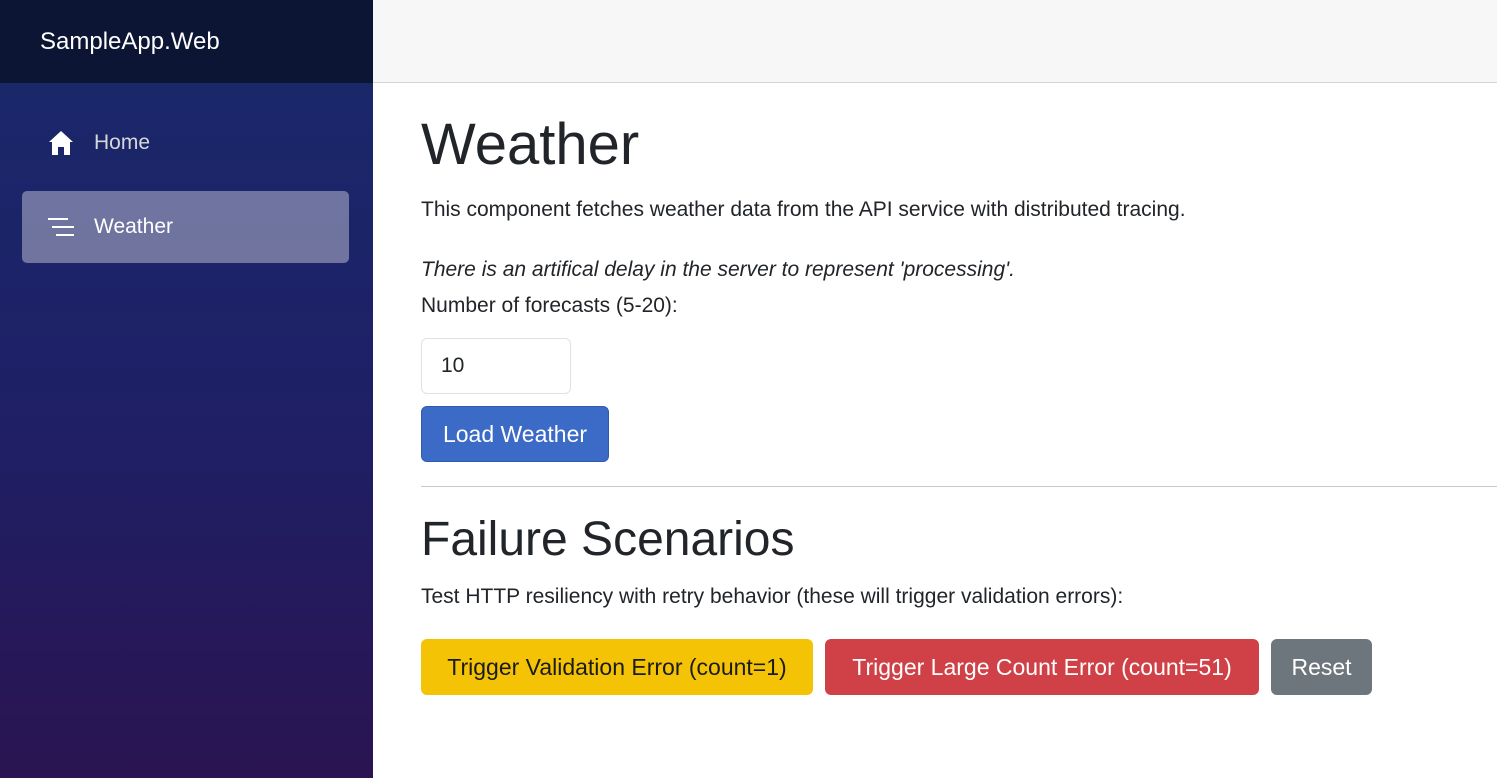 The image size is (1497, 778). What do you see at coordinates (1321, 667) in the screenshot?
I see `reset-button: Reset` at bounding box center [1321, 667].